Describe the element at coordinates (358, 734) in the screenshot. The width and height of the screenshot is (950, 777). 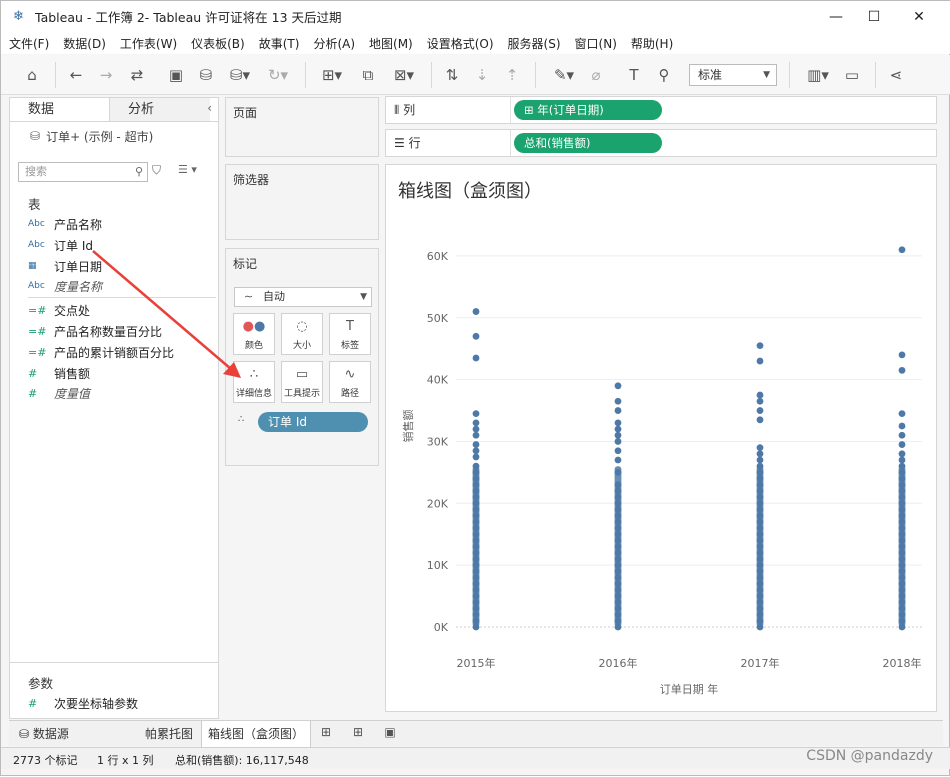
I see `new-dashboard-tab-icon: ⊞` at that location.